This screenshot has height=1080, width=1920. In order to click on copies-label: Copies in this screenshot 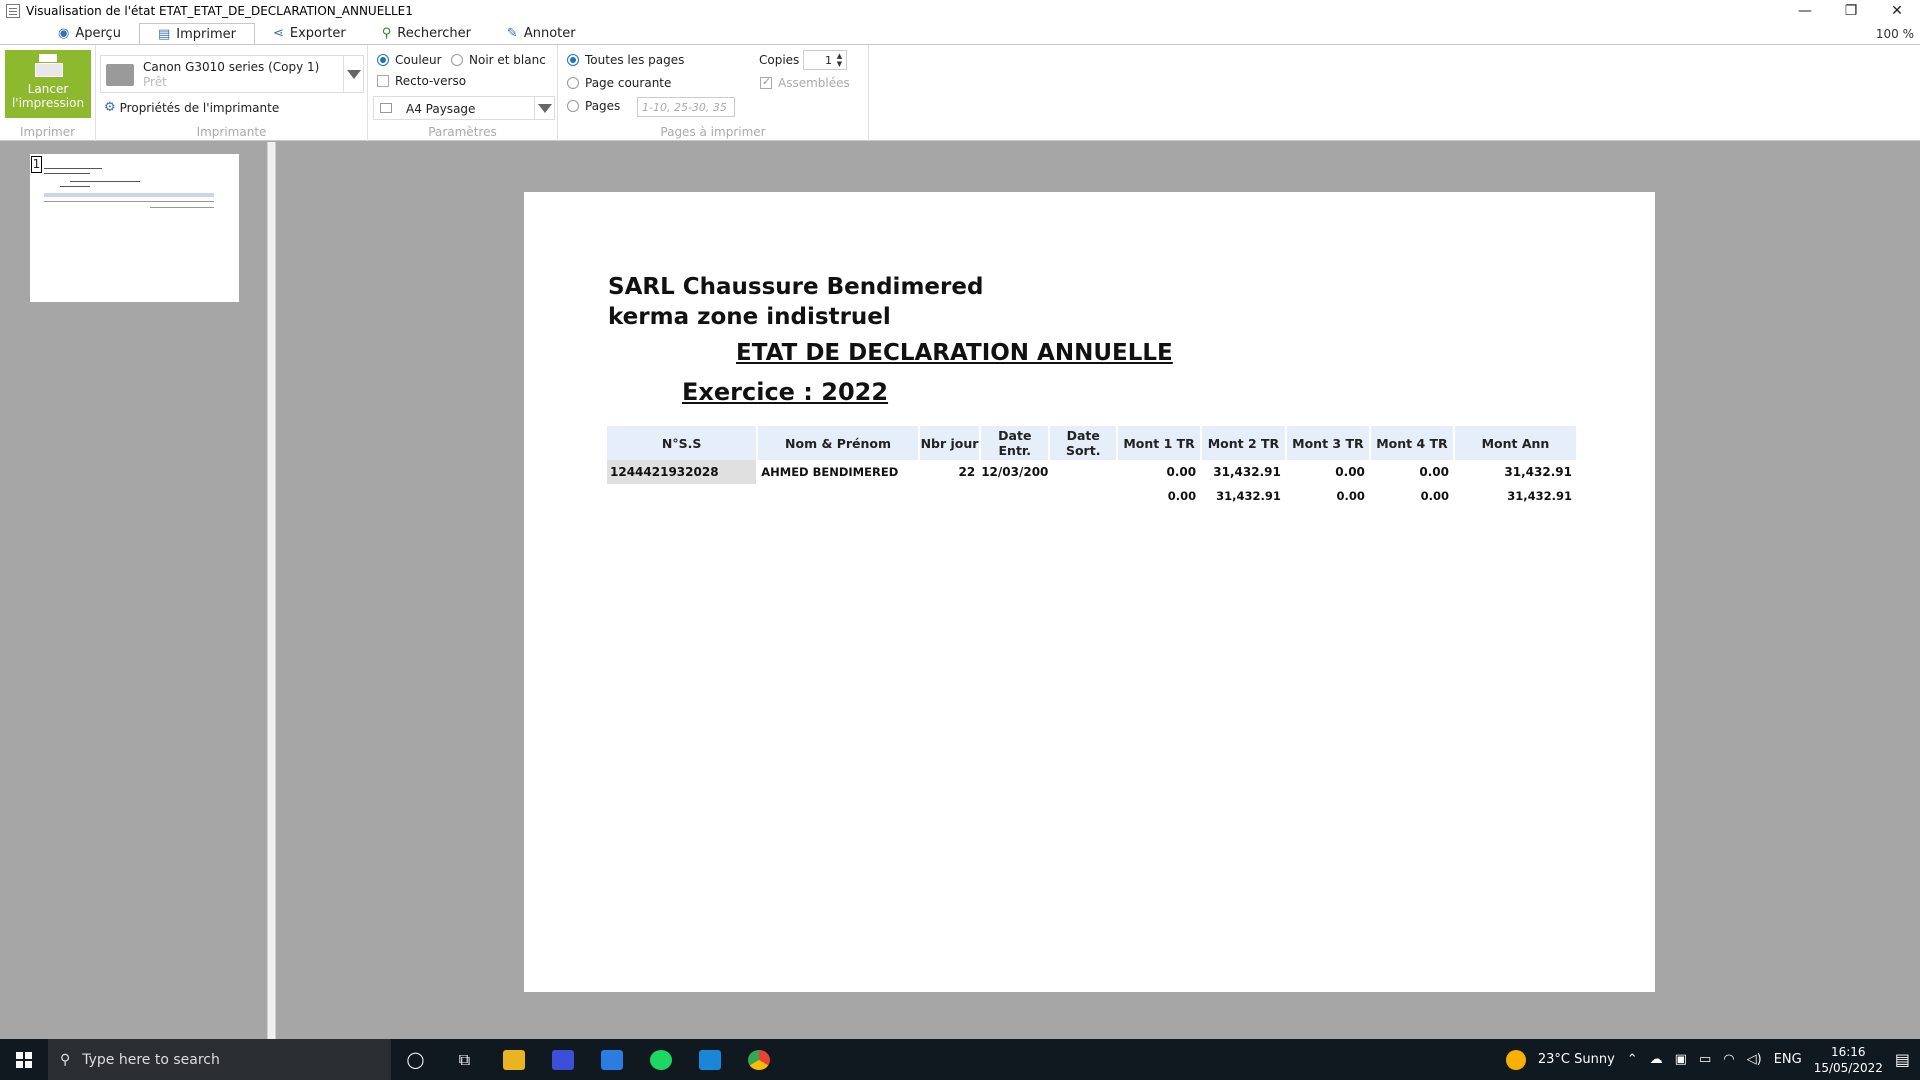, I will do `click(779, 60)`.